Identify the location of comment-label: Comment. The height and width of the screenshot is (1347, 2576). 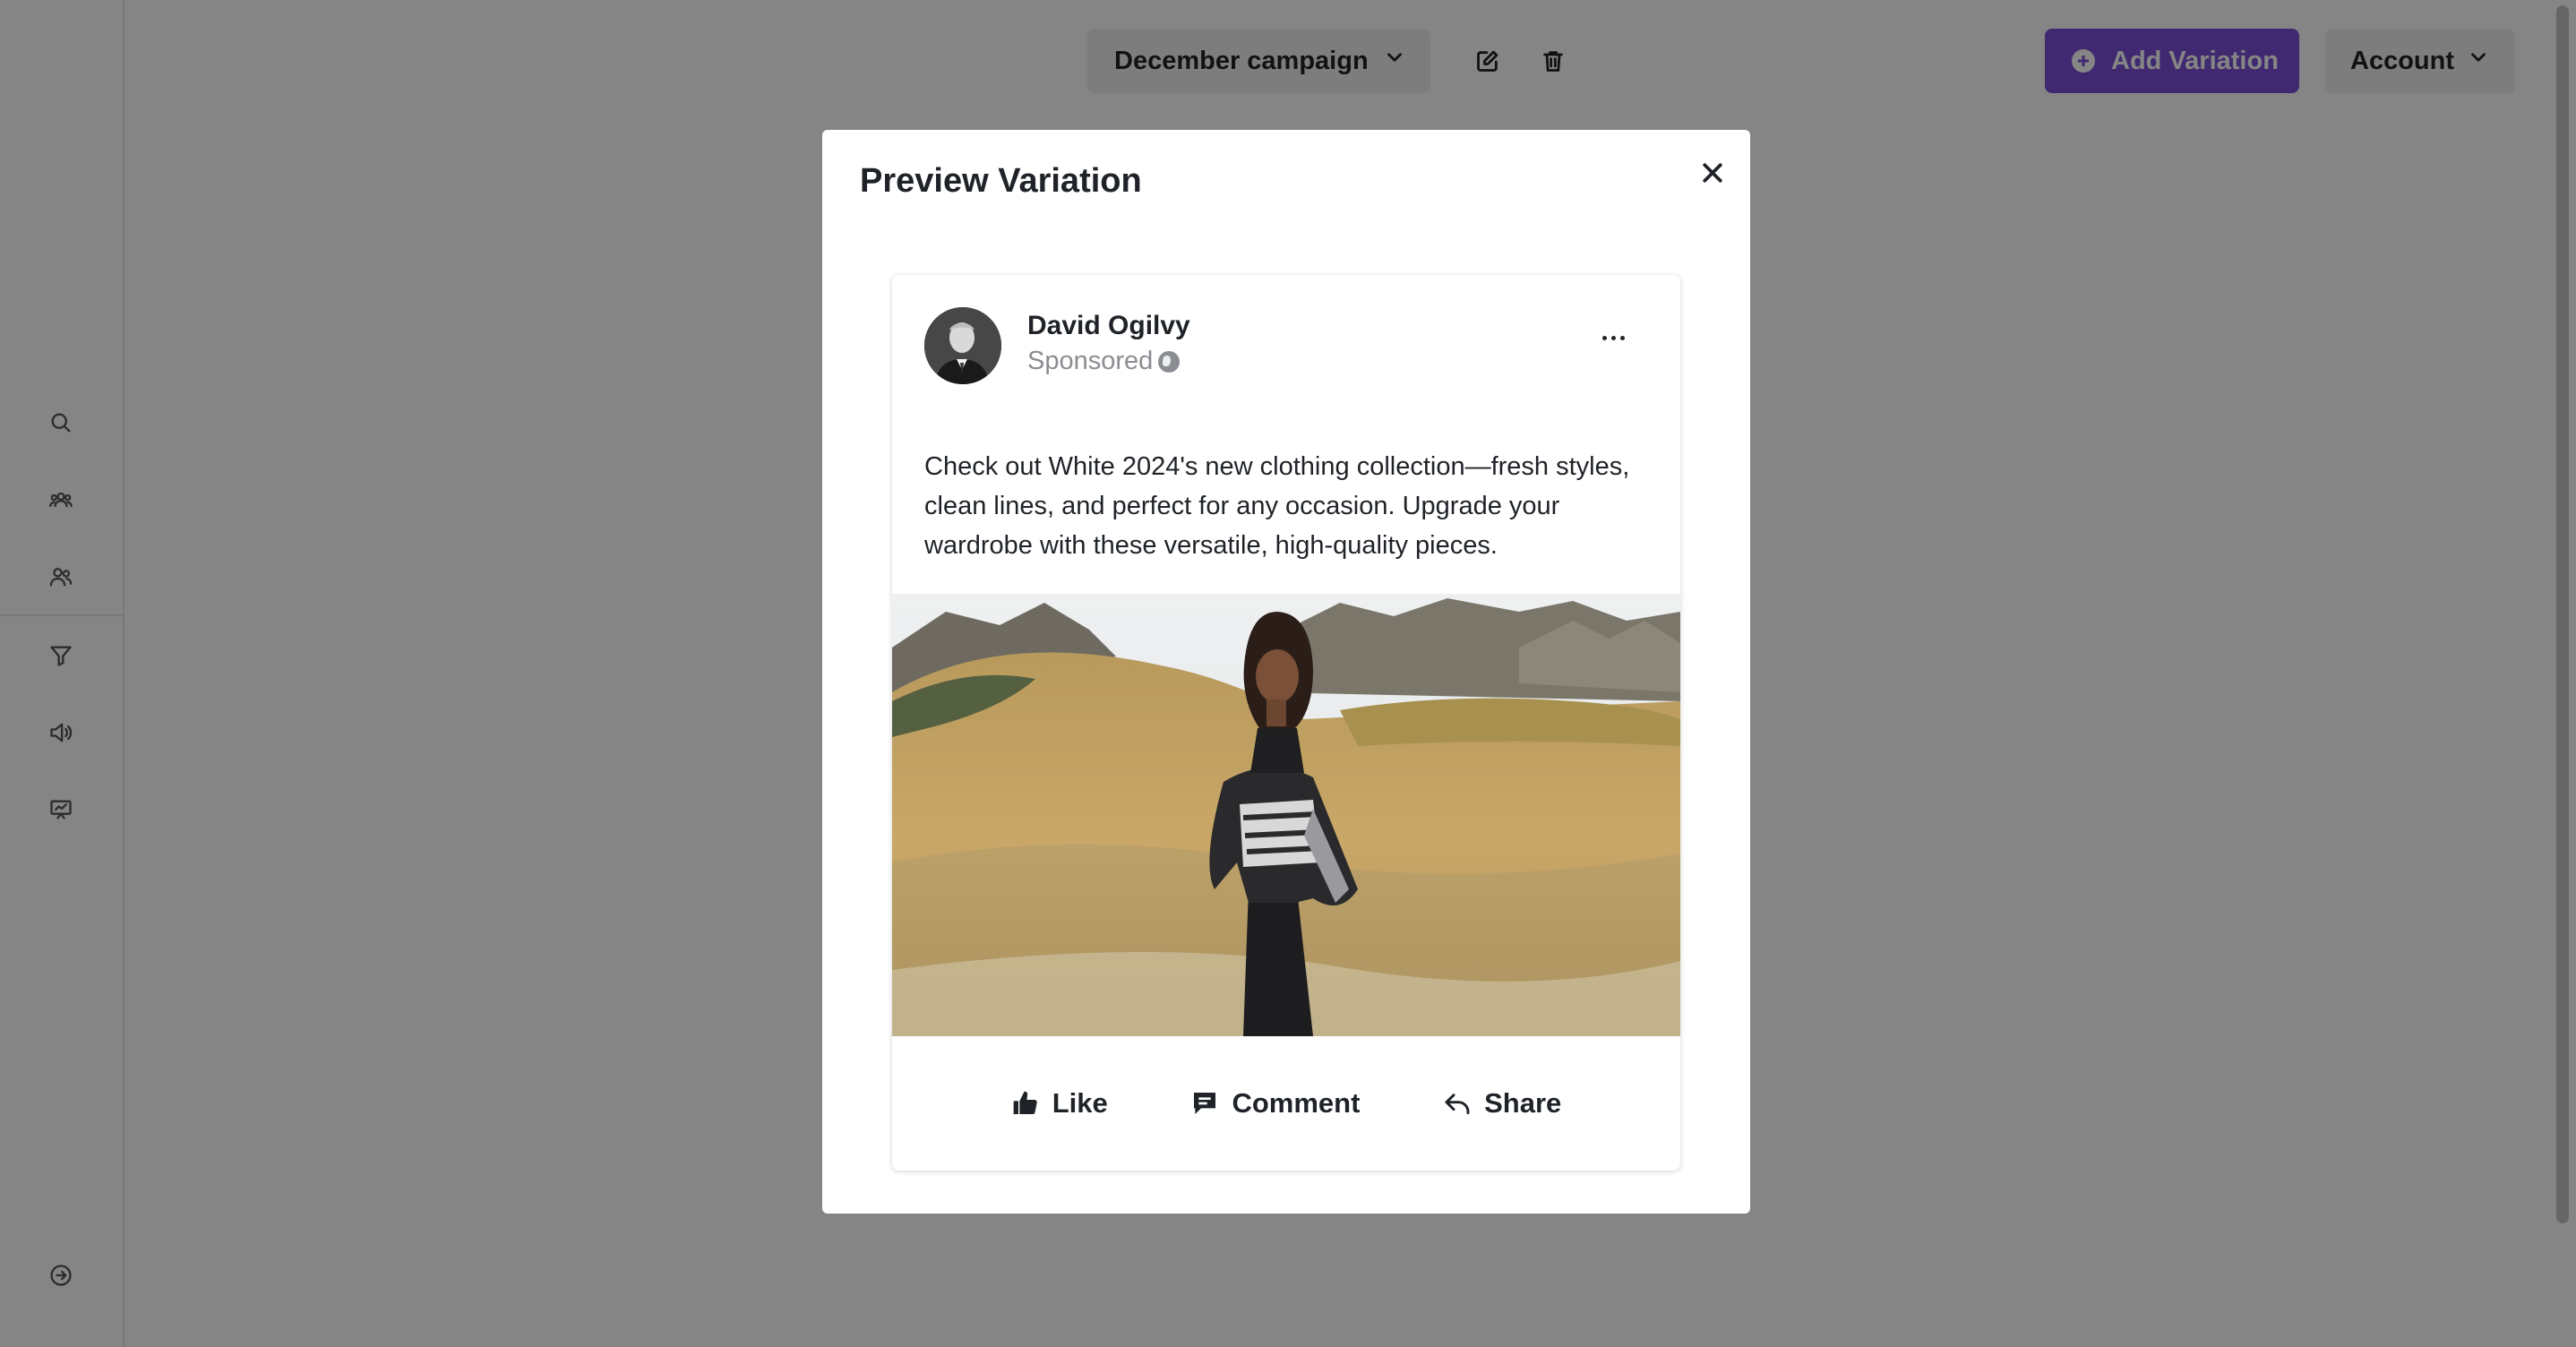
(1296, 1103).